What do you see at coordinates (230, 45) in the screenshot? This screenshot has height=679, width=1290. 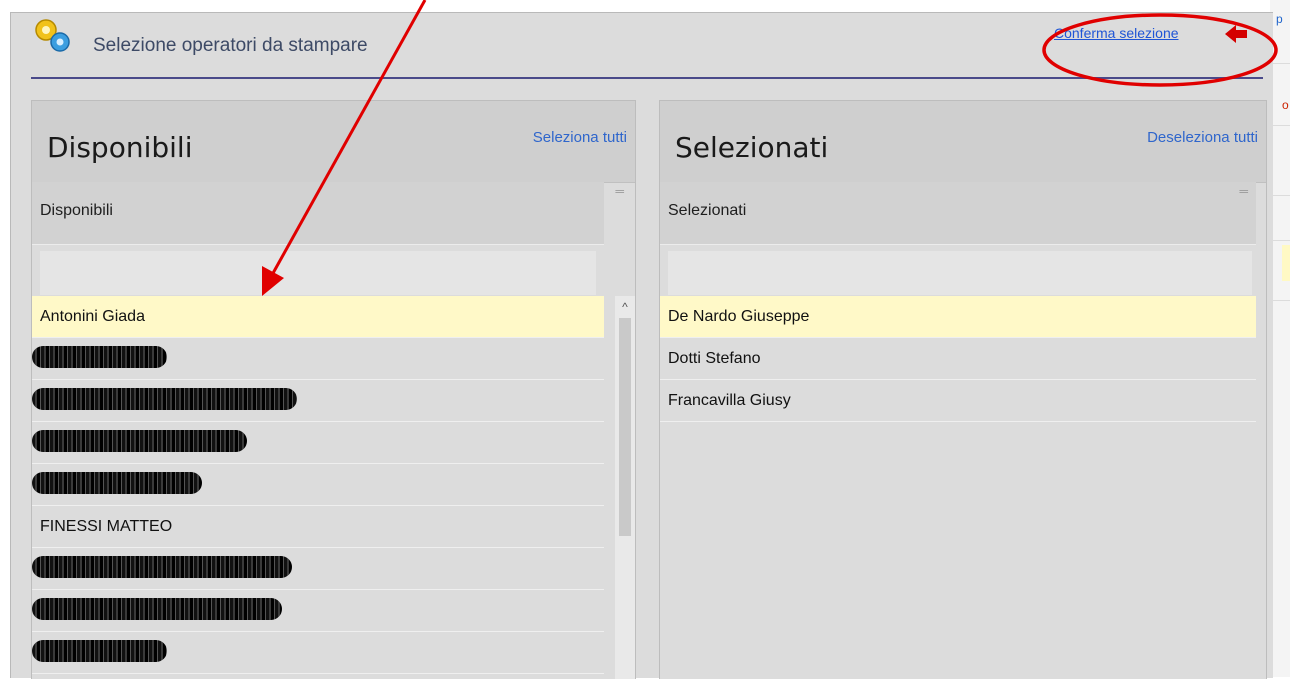 I see `dialog-title: Selezione operatori da stampare` at bounding box center [230, 45].